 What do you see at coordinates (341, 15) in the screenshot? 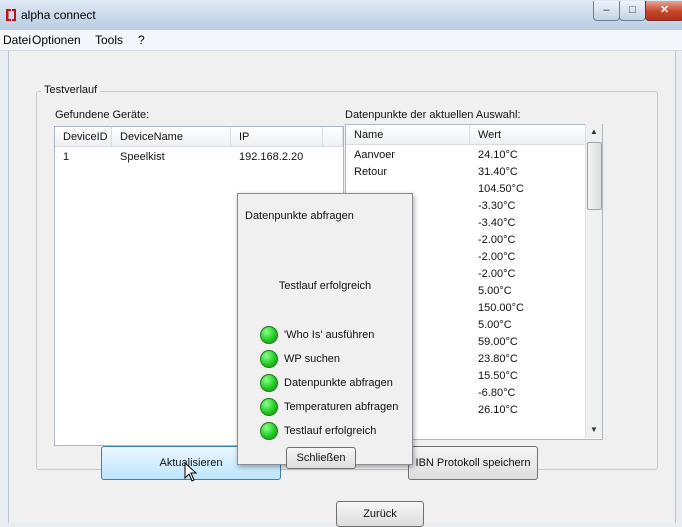
I see `title-bar: alpha connect – □ ✕` at bounding box center [341, 15].